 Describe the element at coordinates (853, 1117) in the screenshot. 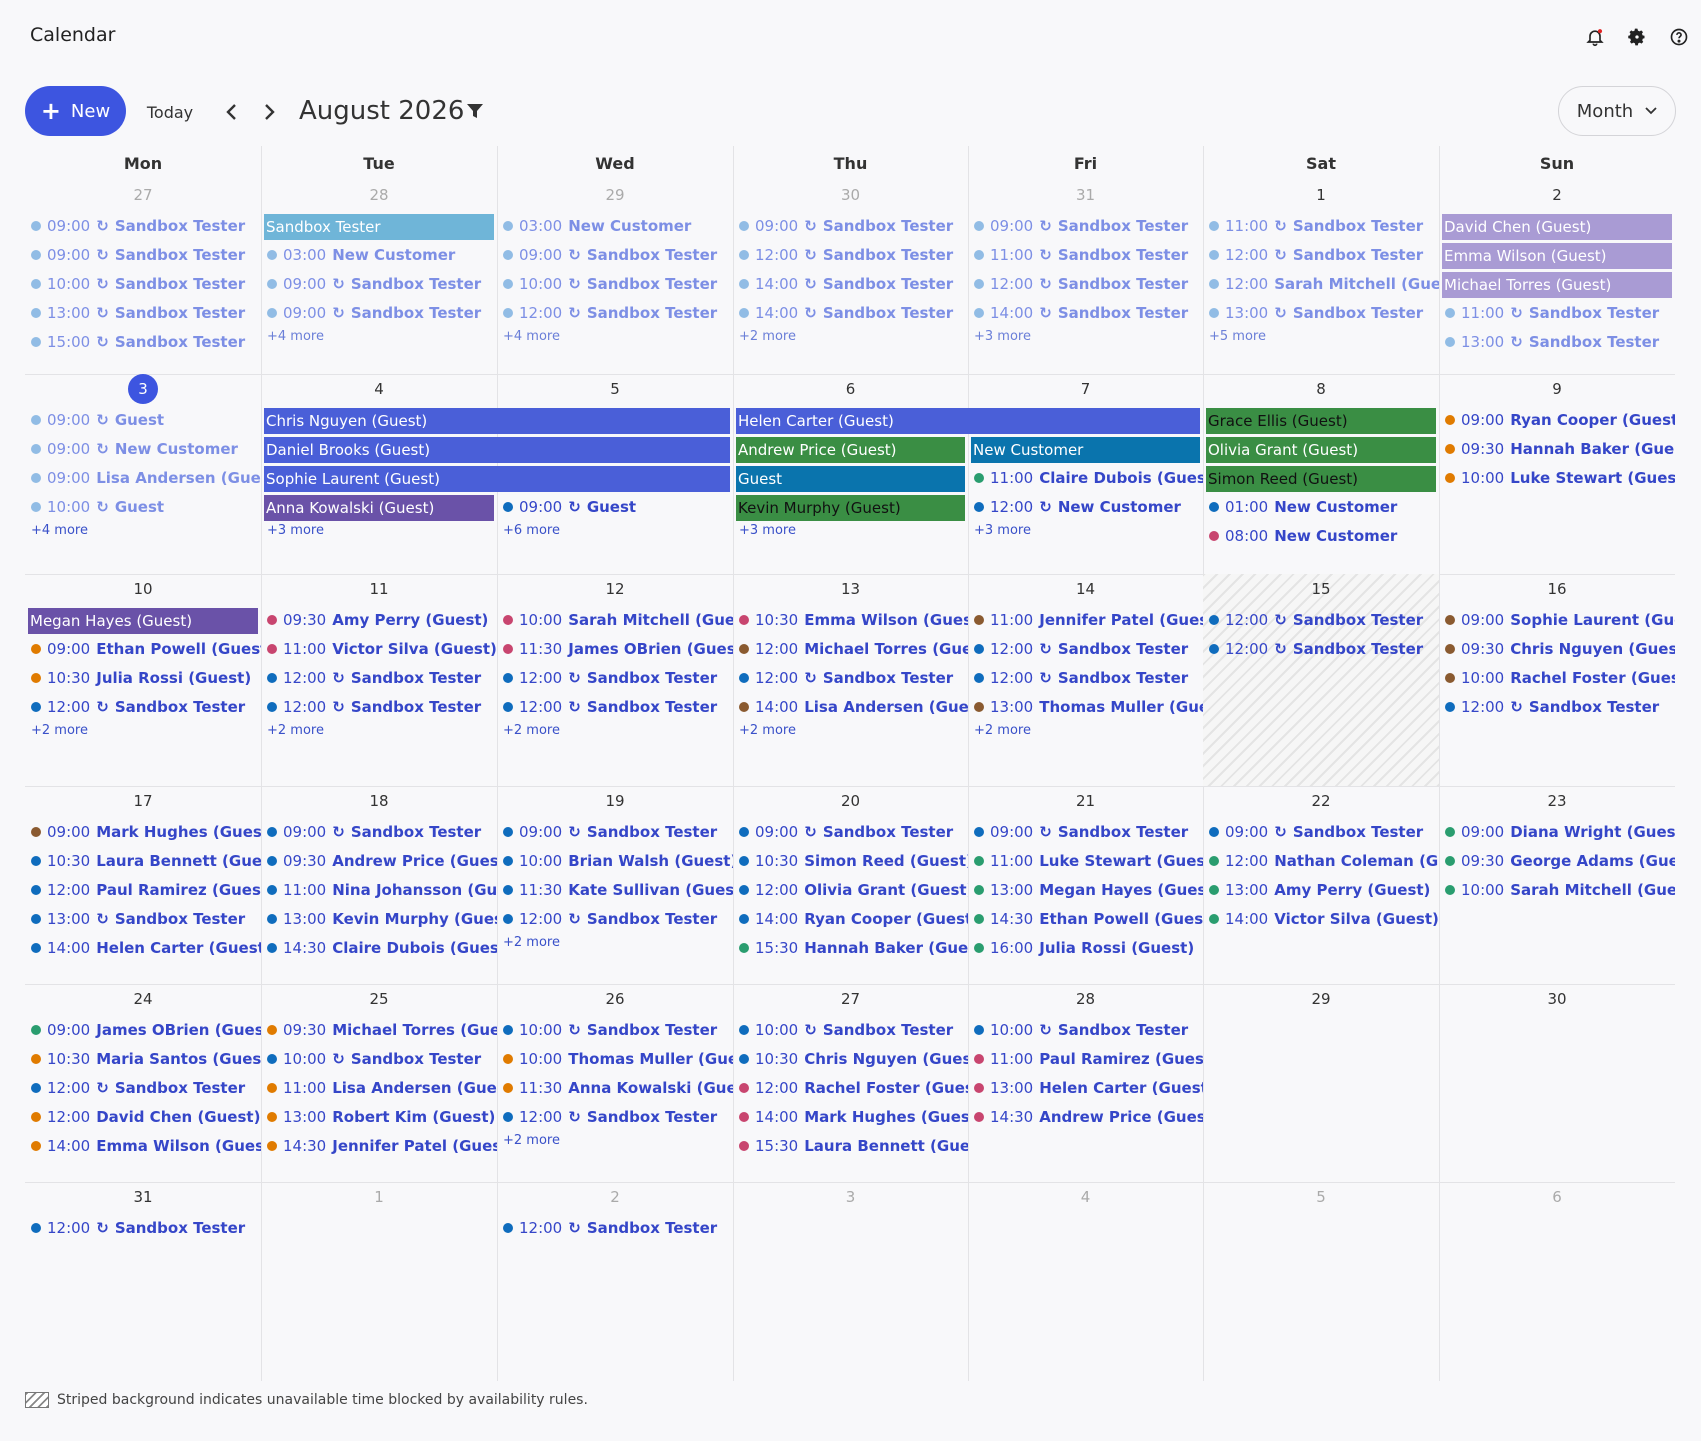

I see `event-item: 14:00 Mark Hughes (Guest)` at that location.